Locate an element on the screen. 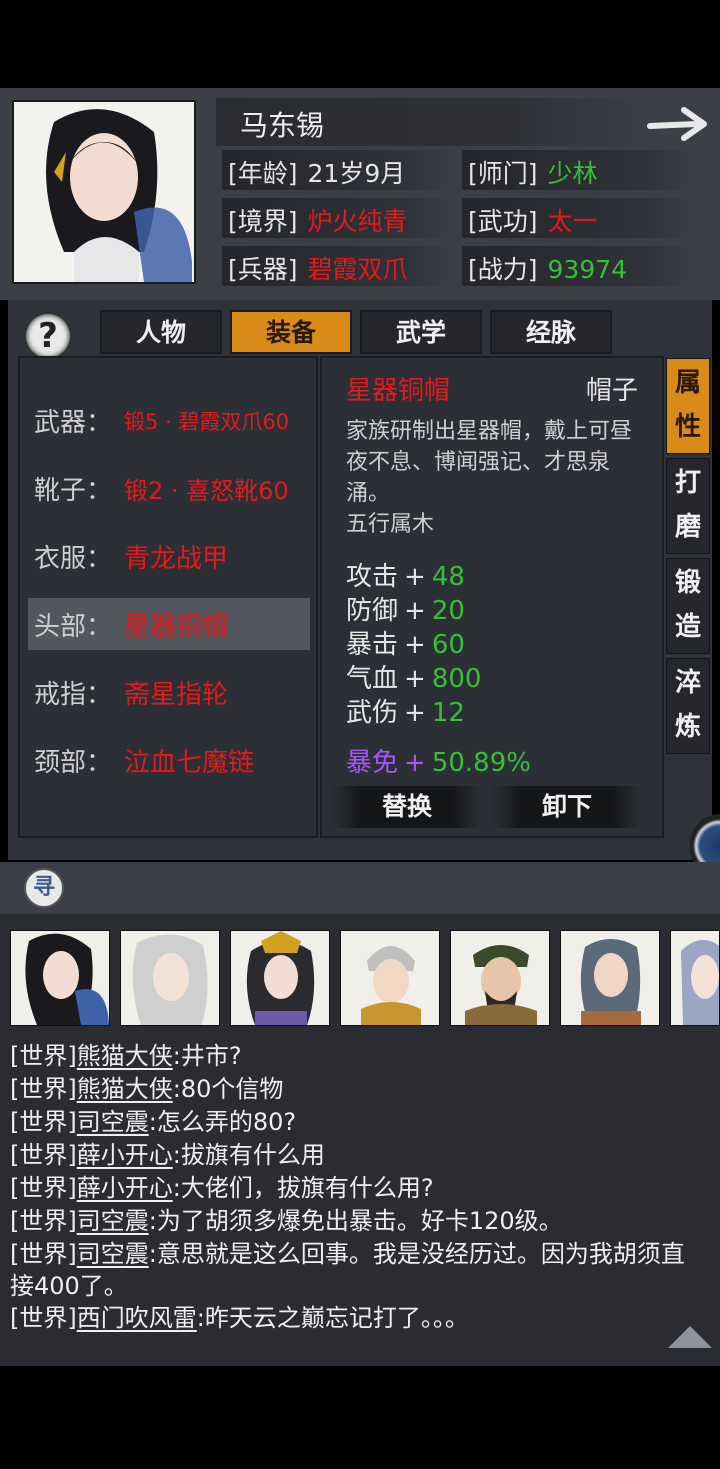 The height and width of the screenshot is (1469, 720). help-icon: ? is located at coordinates (48, 336).